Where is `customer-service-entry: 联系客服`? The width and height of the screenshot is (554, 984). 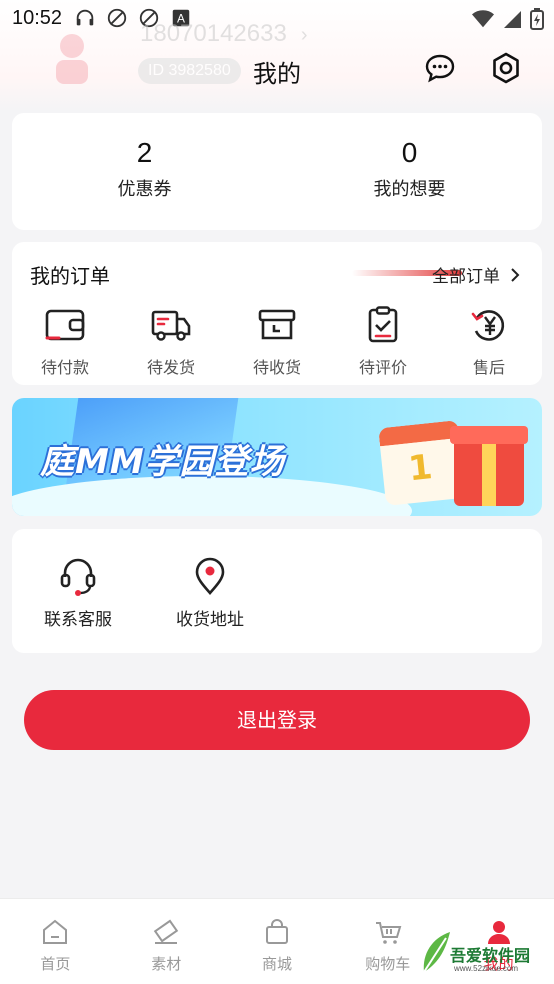
customer-service-entry: 联系客服 is located at coordinates (78, 592).